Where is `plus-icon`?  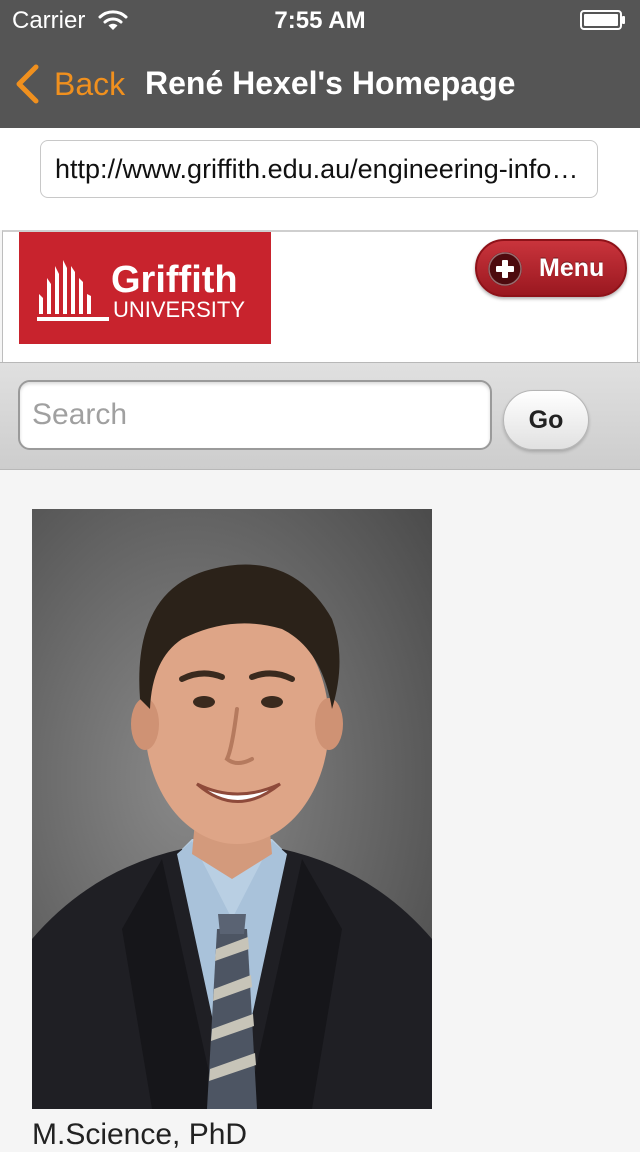
plus-icon is located at coordinates (505, 269).